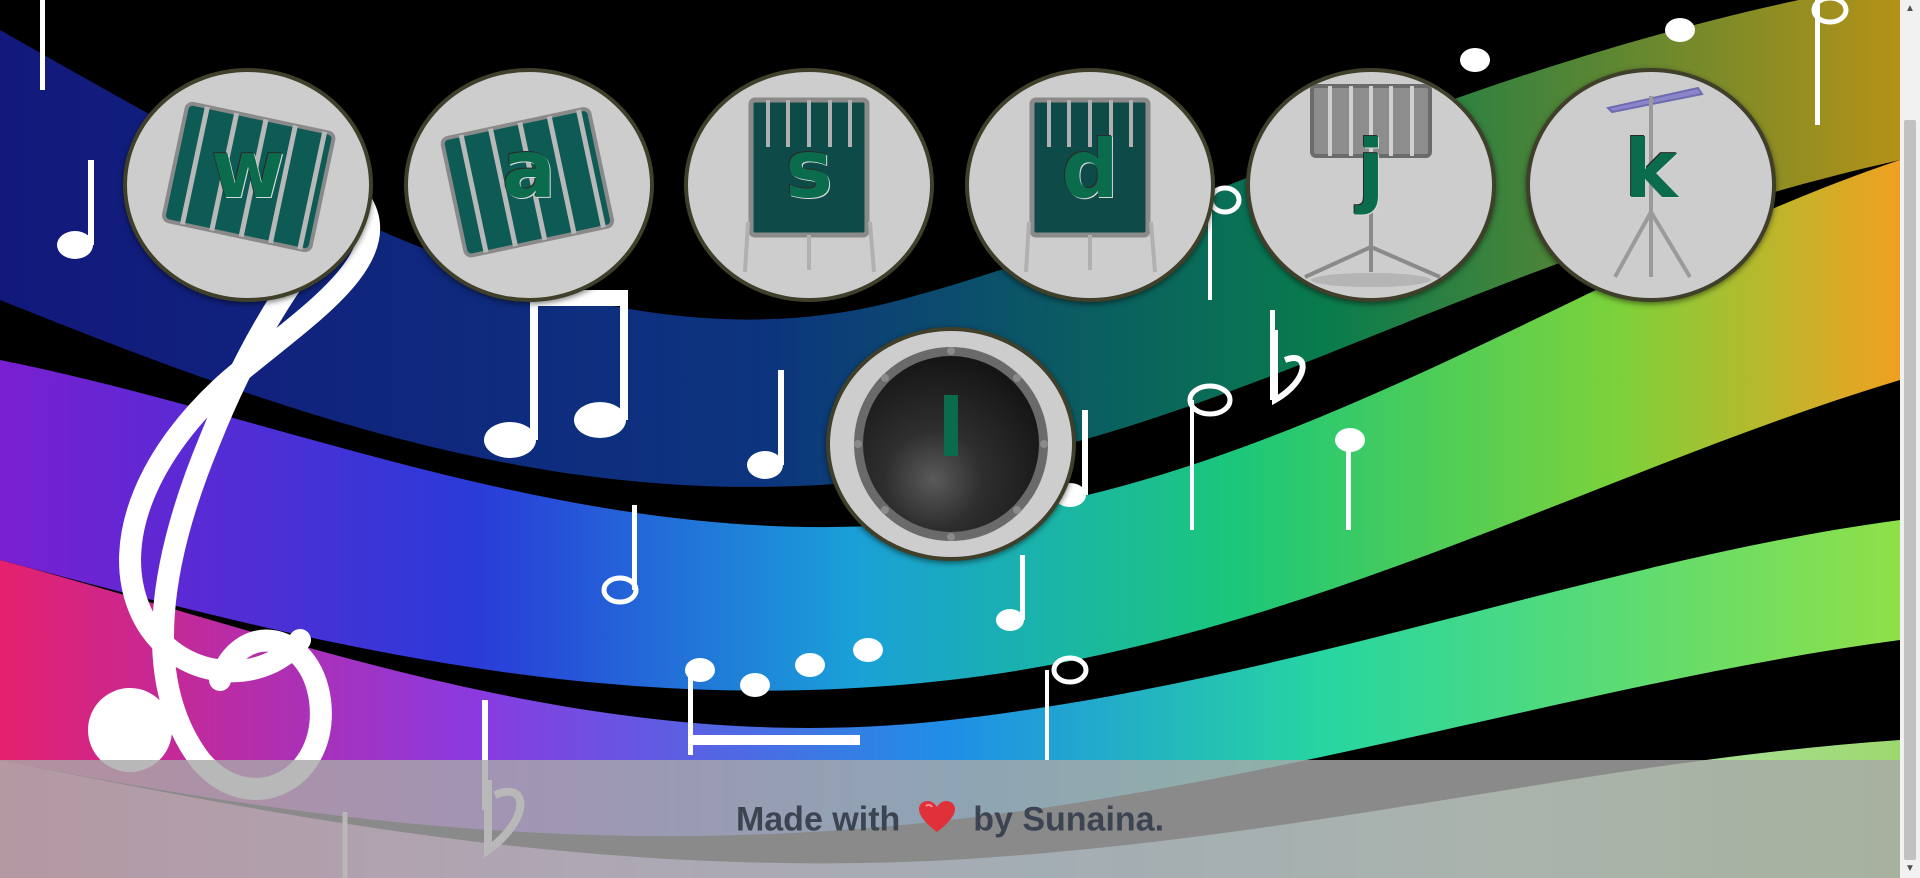 This screenshot has width=1920, height=878. I want to click on drum-pad-w: w, so click(248, 185).